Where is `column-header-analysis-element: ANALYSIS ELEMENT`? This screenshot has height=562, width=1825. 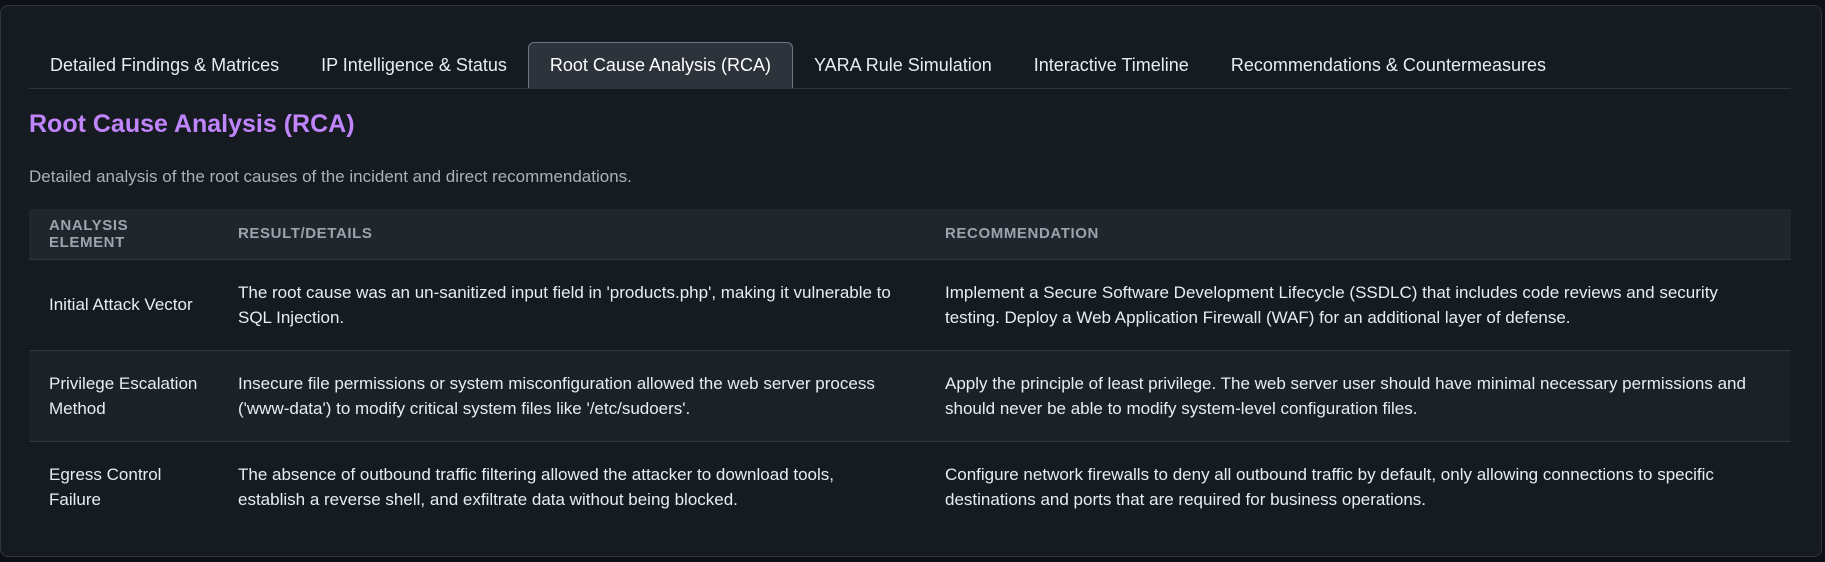 column-header-analysis-element: ANALYSIS ELEMENT is located at coordinates (123, 234).